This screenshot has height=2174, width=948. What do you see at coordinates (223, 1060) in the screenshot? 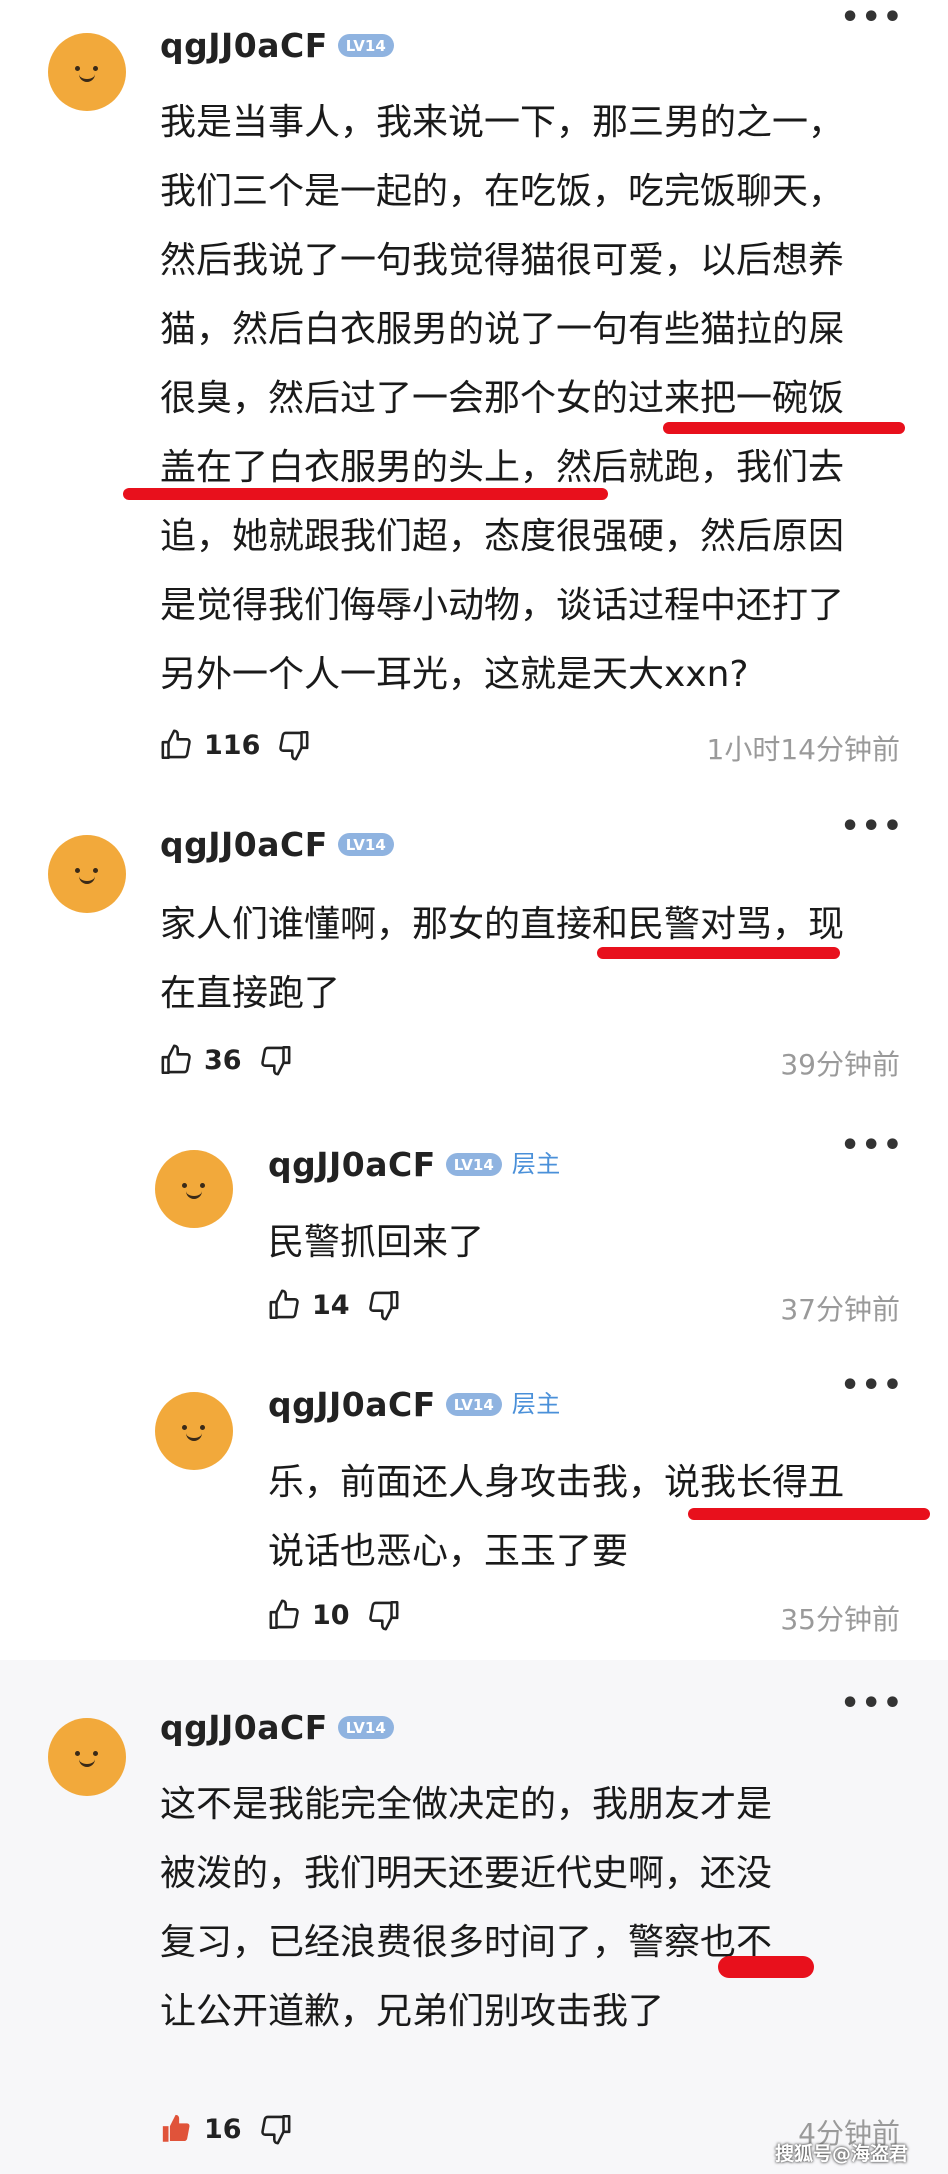
I see `like-count: 36` at bounding box center [223, 1060].